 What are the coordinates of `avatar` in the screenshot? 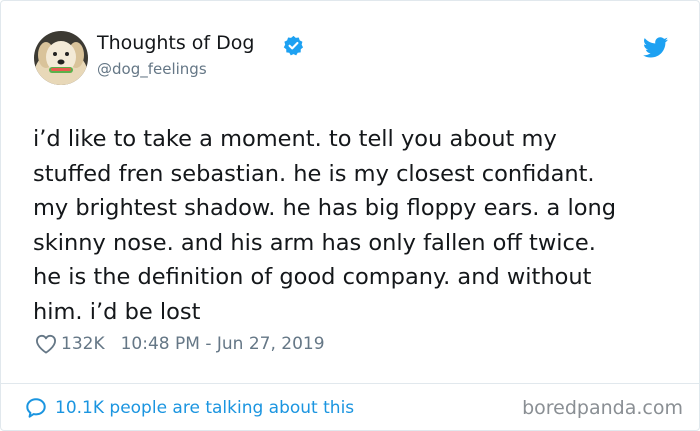 It's located at (61, 58).